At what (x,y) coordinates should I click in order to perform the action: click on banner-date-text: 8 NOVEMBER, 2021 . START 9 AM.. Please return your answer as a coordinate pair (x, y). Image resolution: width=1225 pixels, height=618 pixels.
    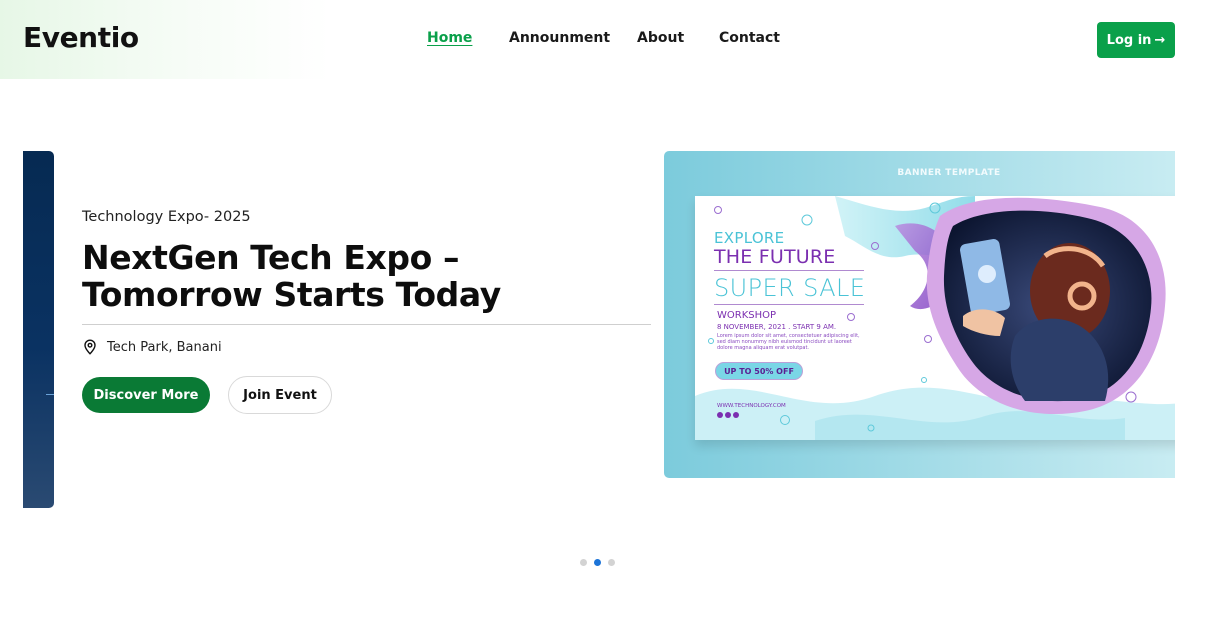
    Looking at the image, I should click on (777, 327).